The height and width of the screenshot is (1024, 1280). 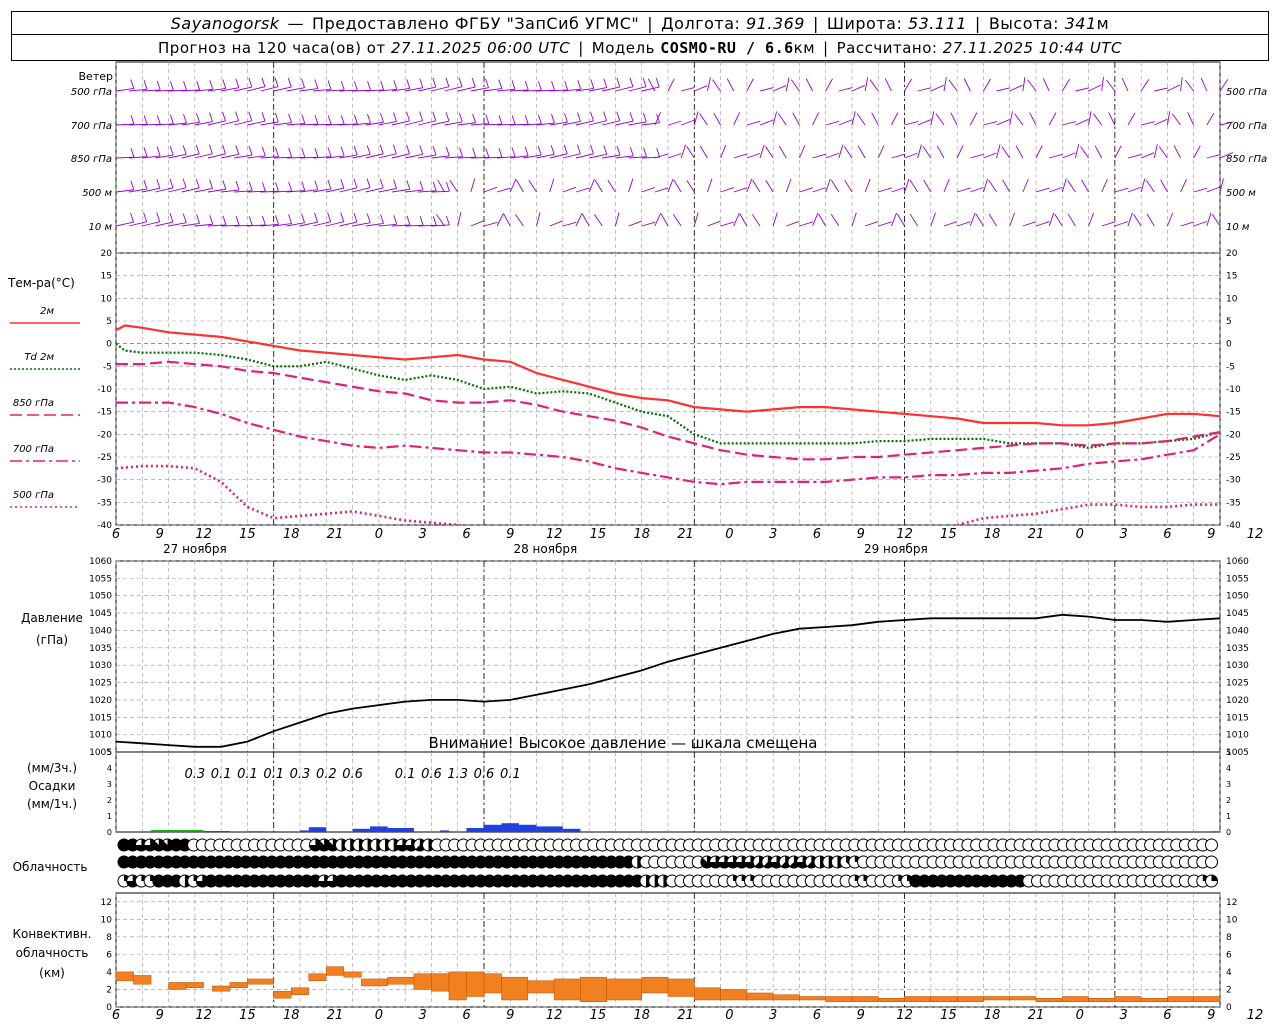 I want to click on pressure-tick-left: 1010, so click(x=100, y=736).